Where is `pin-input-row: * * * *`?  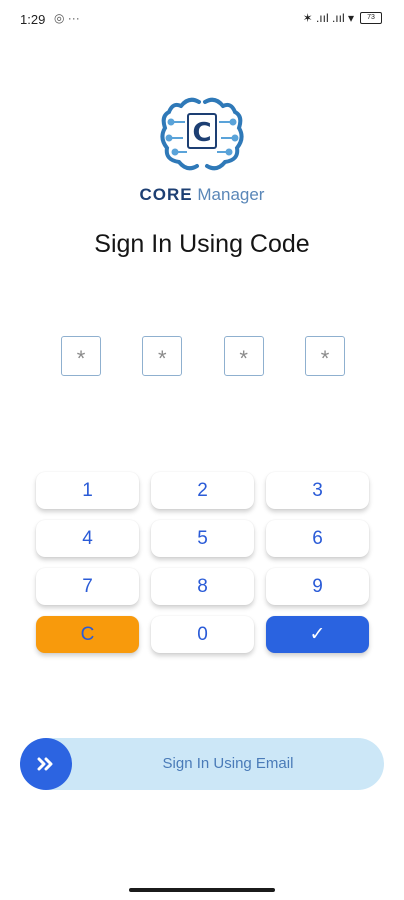
pin-input-row: * * * * is located at coordinates (203, 356).